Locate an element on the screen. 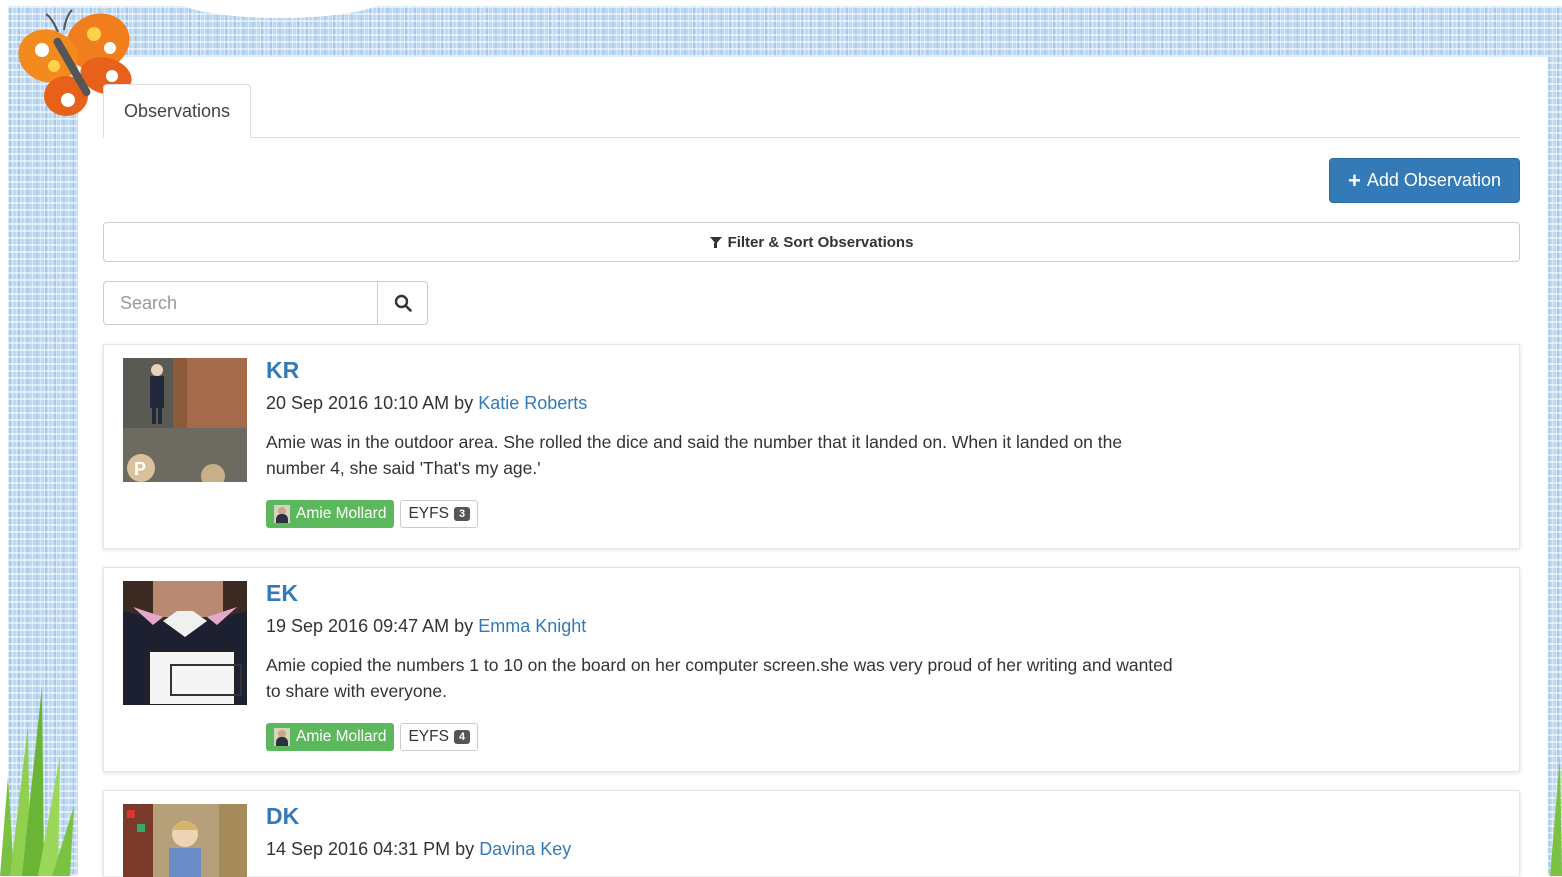  observation-meta: 20 Sep 2016 10:10 AM by Katie Roberts is located at coordinates (426, 403).